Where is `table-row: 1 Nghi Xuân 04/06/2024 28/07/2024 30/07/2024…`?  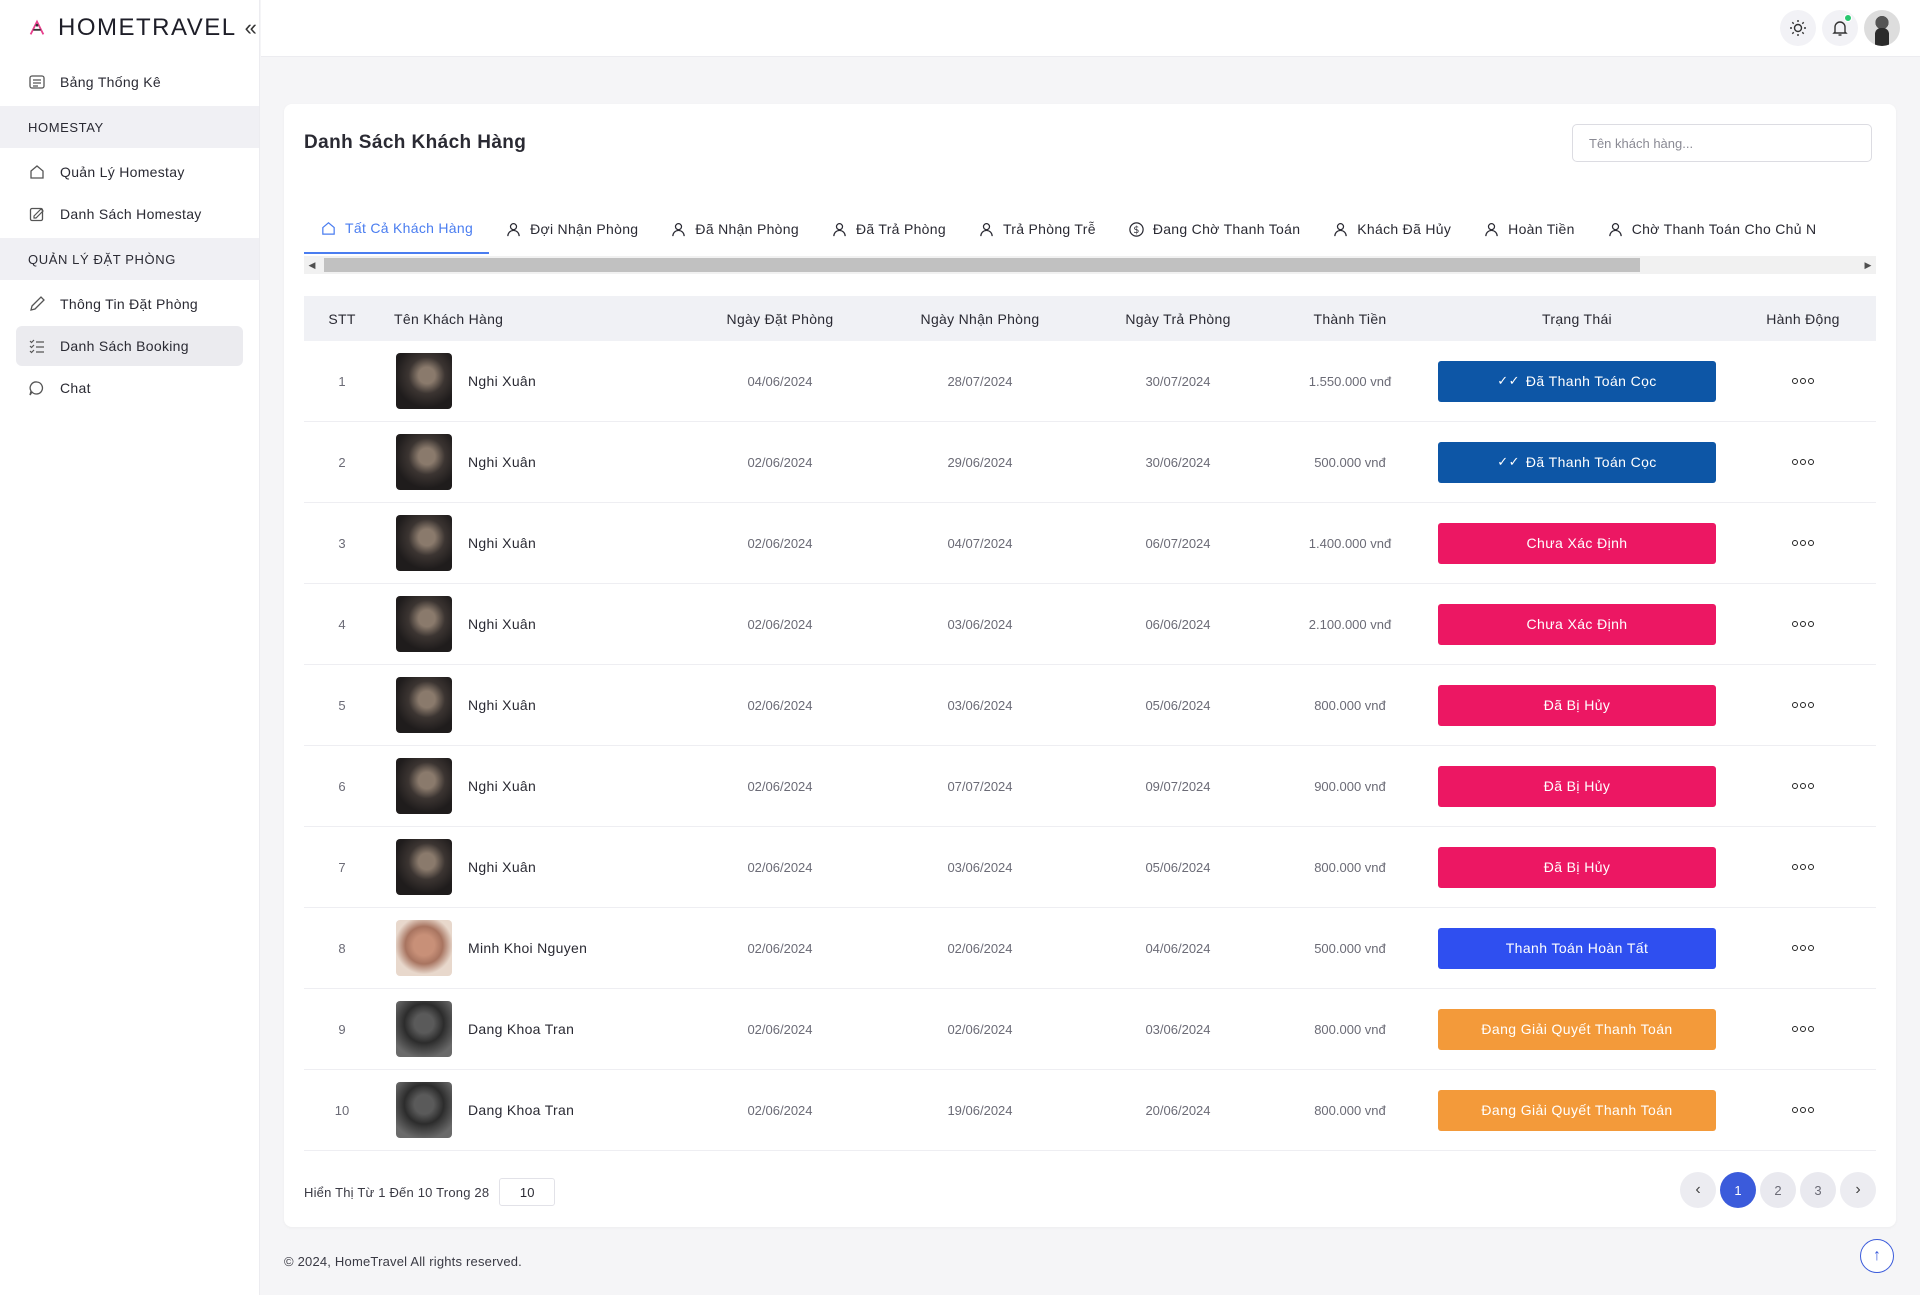 table-row: 1 Nghi Xuân 04/06/2024 28/07/2024 30/07/2024… is located at coordinates (1090, 381).